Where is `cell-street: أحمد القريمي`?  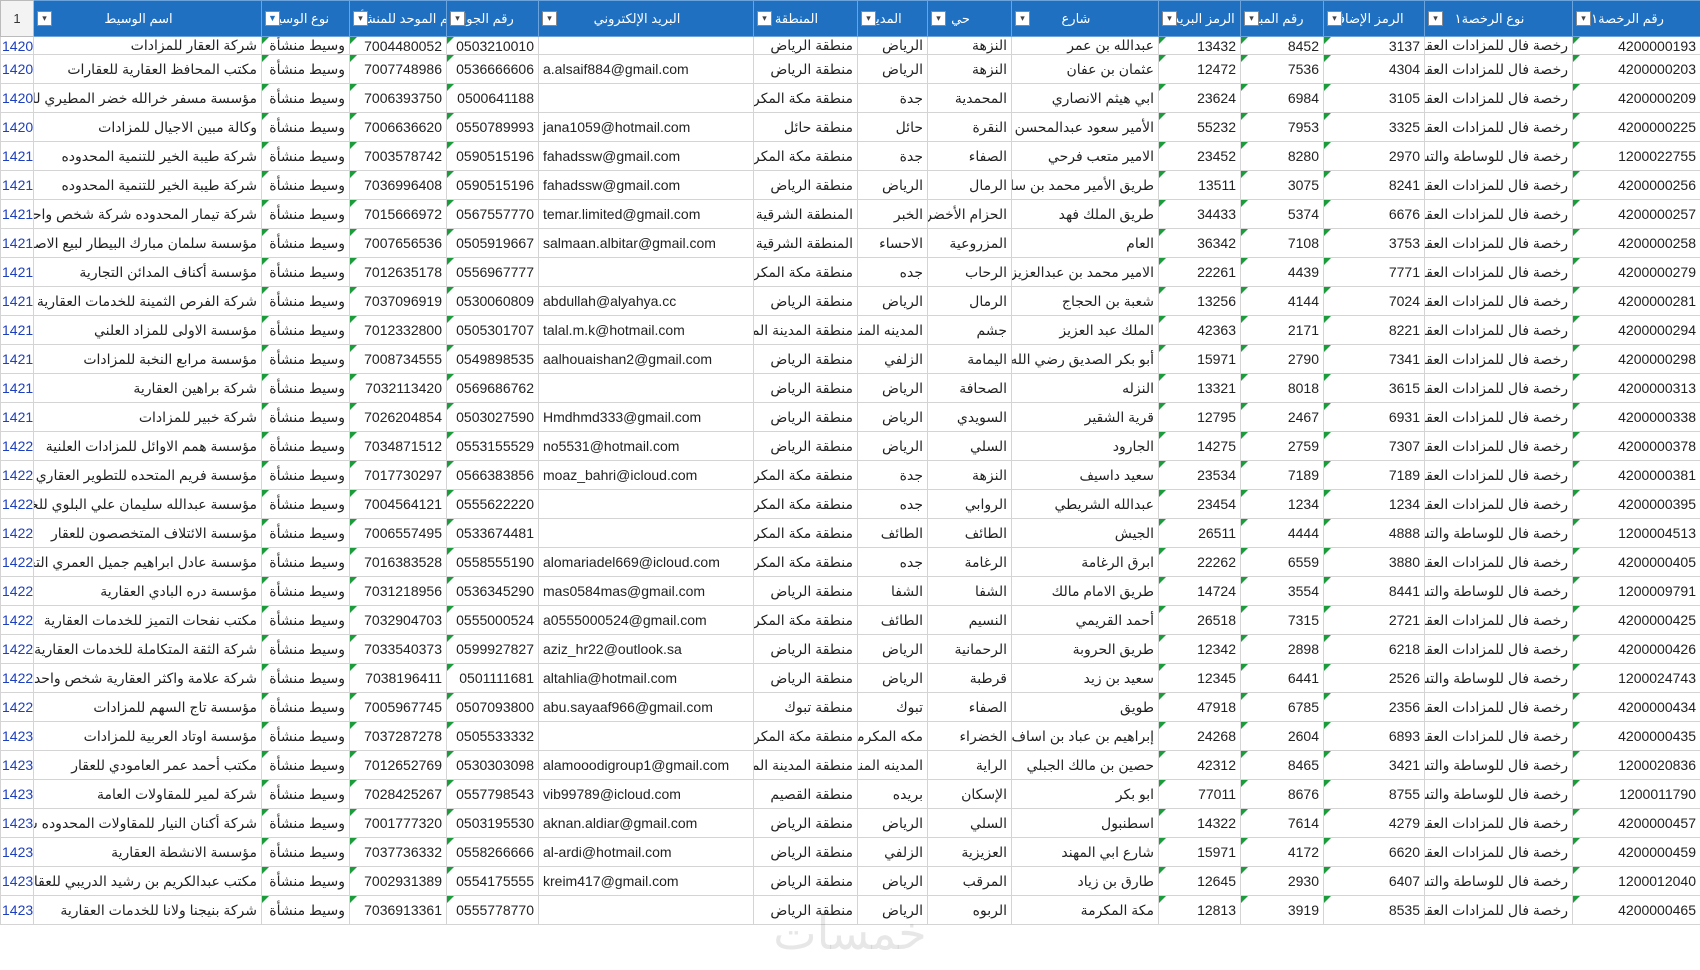
cell-street: أحمد القريمي is located at coordinates (1085, 620).